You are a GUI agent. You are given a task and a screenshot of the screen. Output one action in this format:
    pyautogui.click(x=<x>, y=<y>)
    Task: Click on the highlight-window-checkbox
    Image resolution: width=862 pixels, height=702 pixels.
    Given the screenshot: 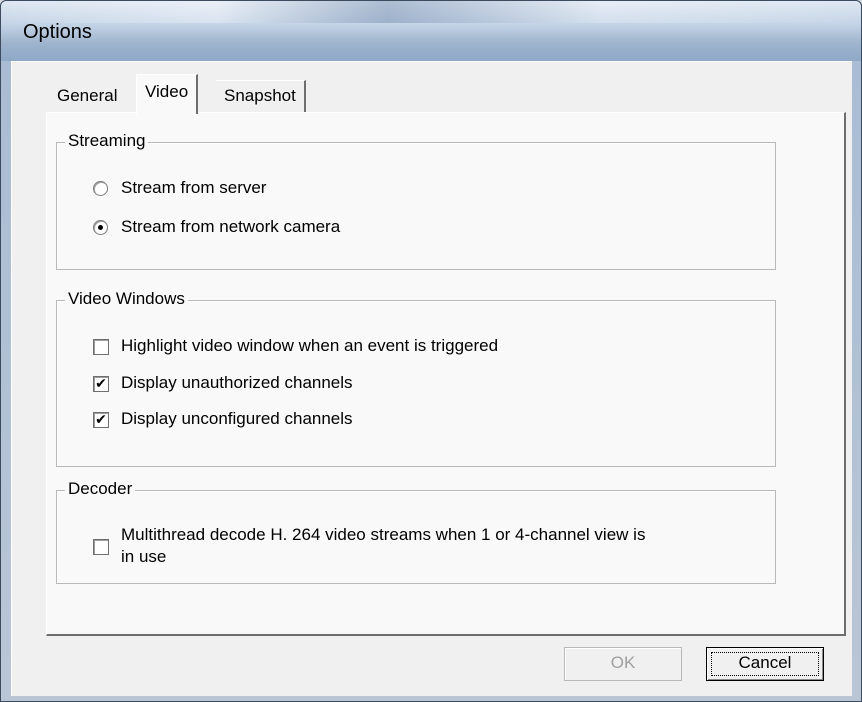 What is the action you would take?
    pyautogui.click(x=101, y=347)
    